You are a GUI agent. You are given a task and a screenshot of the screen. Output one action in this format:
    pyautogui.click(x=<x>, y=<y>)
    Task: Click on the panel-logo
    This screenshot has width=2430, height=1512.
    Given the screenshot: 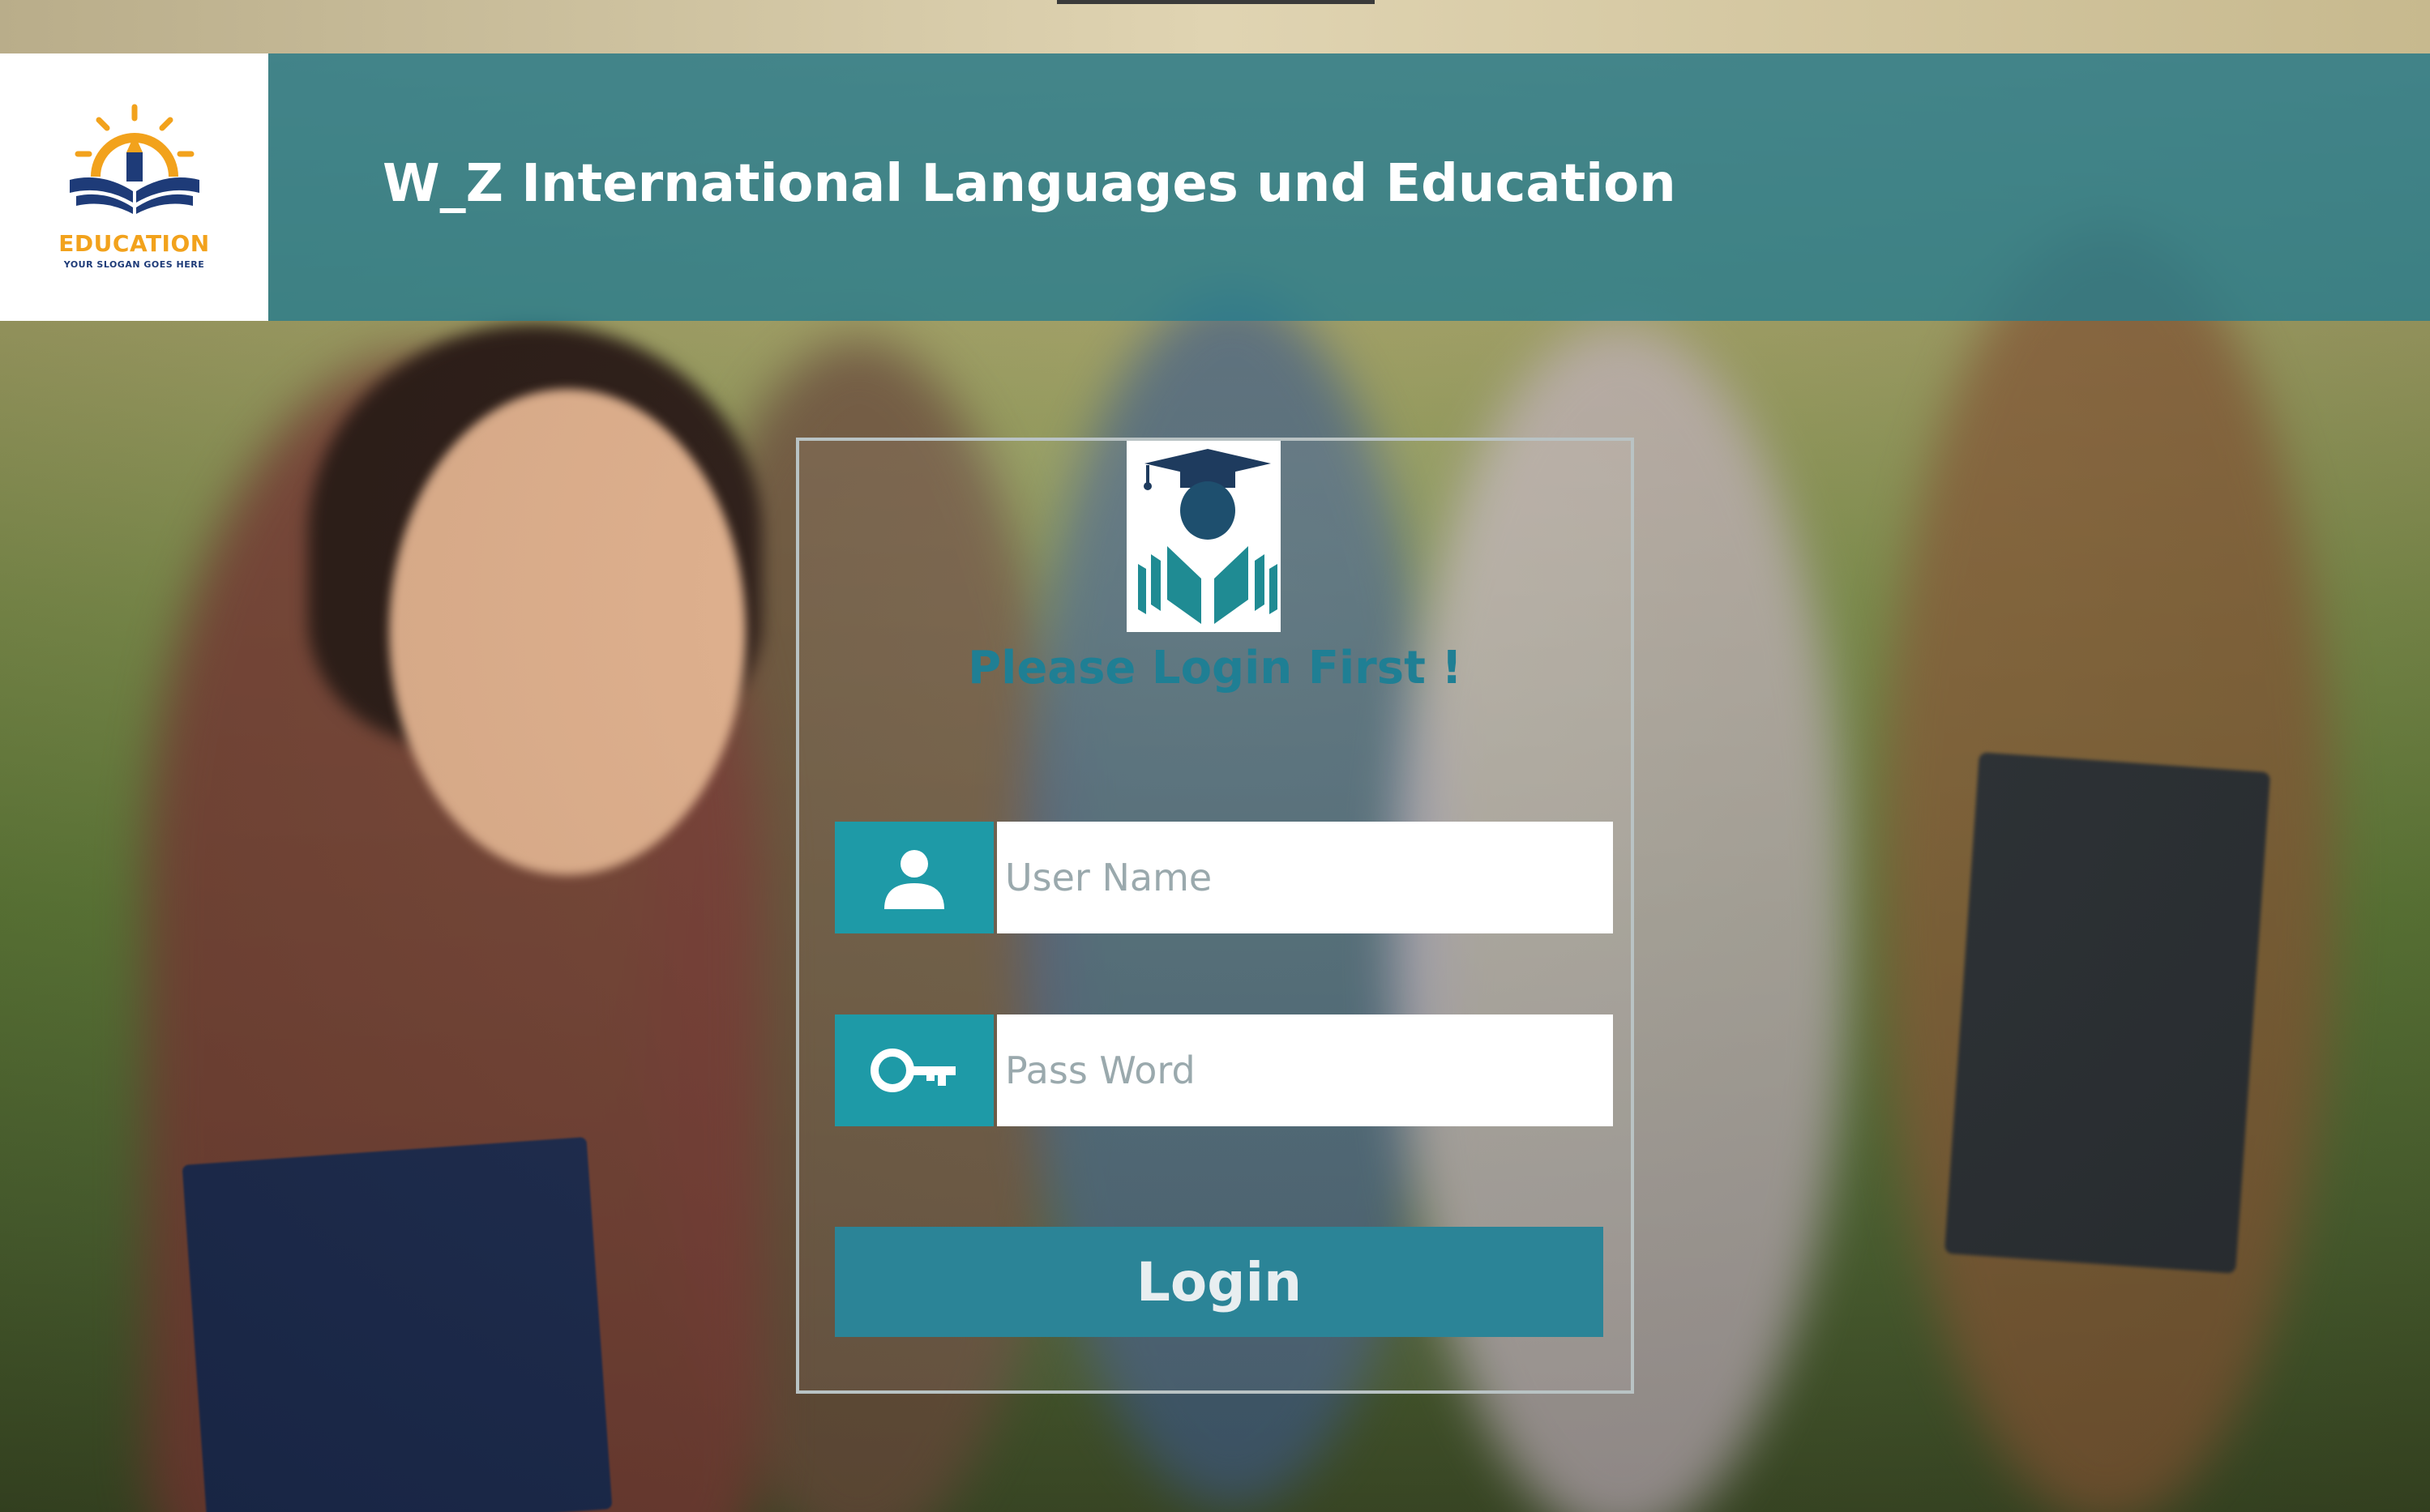 What is the action you would take?
    pyautogui.click(x=1204, y=536)
    